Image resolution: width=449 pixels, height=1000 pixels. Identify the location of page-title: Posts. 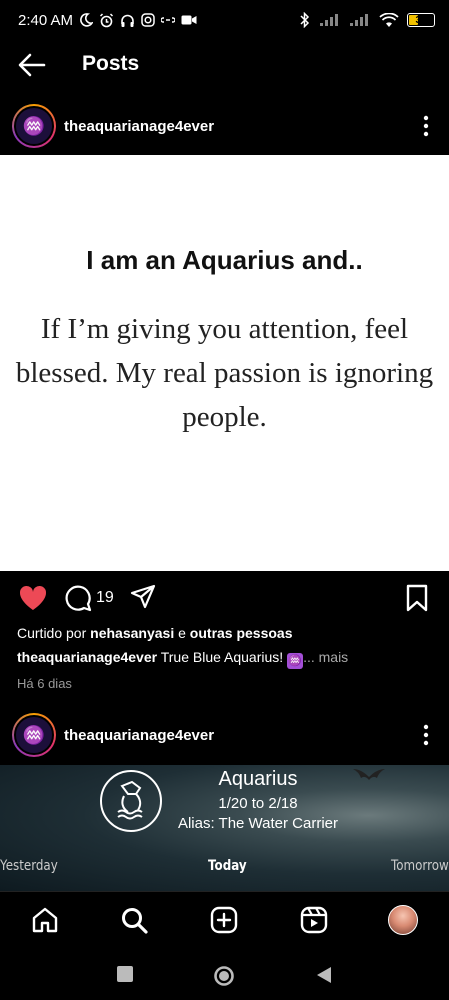
(111, 63).